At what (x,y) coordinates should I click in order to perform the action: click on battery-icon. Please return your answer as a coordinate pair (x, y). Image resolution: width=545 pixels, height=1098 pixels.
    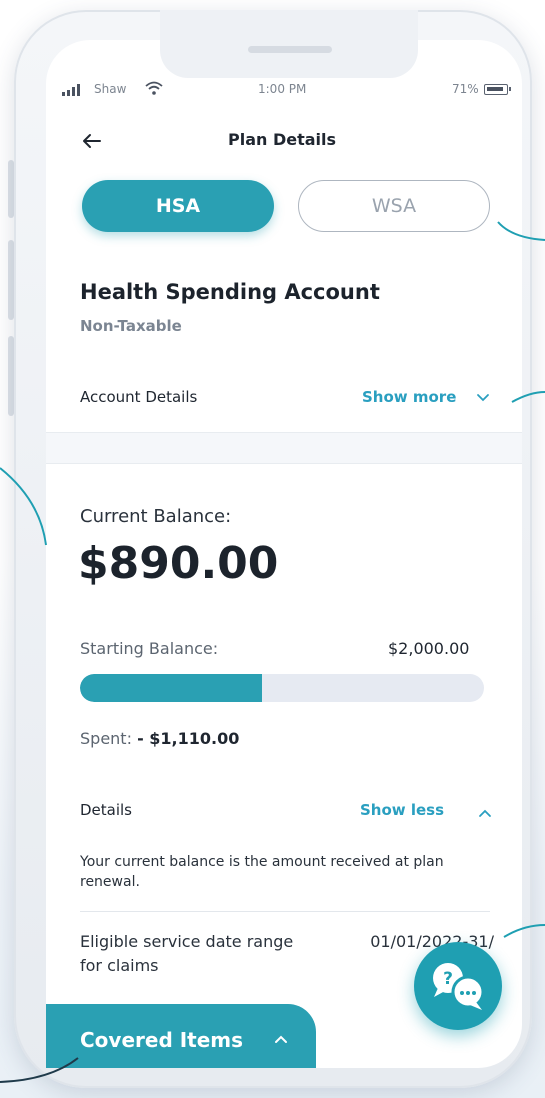
    Looking at the image, I should click on (497, 89).